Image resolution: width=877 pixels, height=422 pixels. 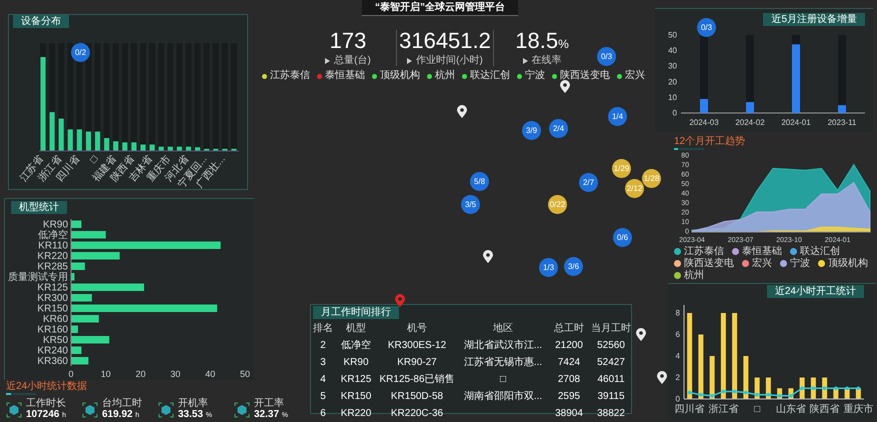 I want to click on cluster-marker: 2/12, so click(x=634, y=188).